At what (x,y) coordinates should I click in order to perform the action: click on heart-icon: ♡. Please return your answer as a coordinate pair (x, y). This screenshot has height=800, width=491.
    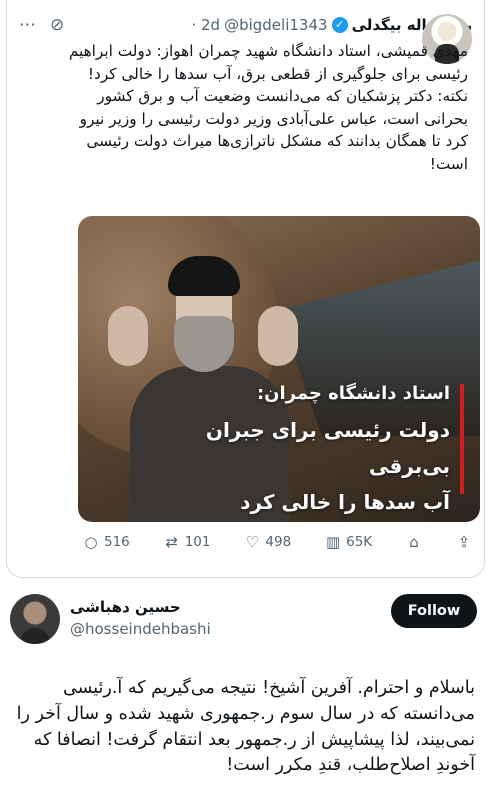
    Looking at the image, I should click on (252, 542).